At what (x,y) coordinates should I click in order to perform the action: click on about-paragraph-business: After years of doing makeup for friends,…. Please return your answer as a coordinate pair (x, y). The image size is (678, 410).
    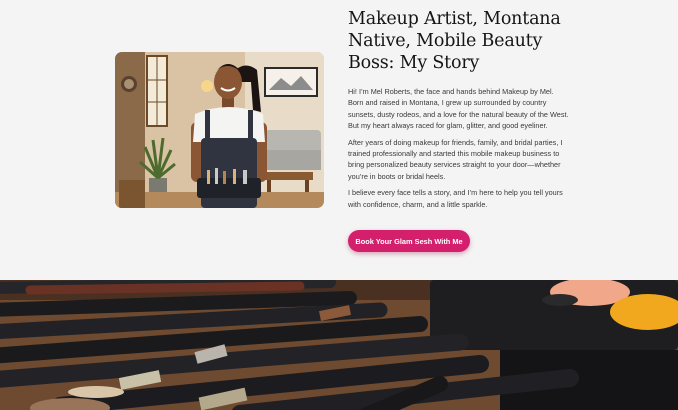
    Looking at the image, I should click on (455, 159).